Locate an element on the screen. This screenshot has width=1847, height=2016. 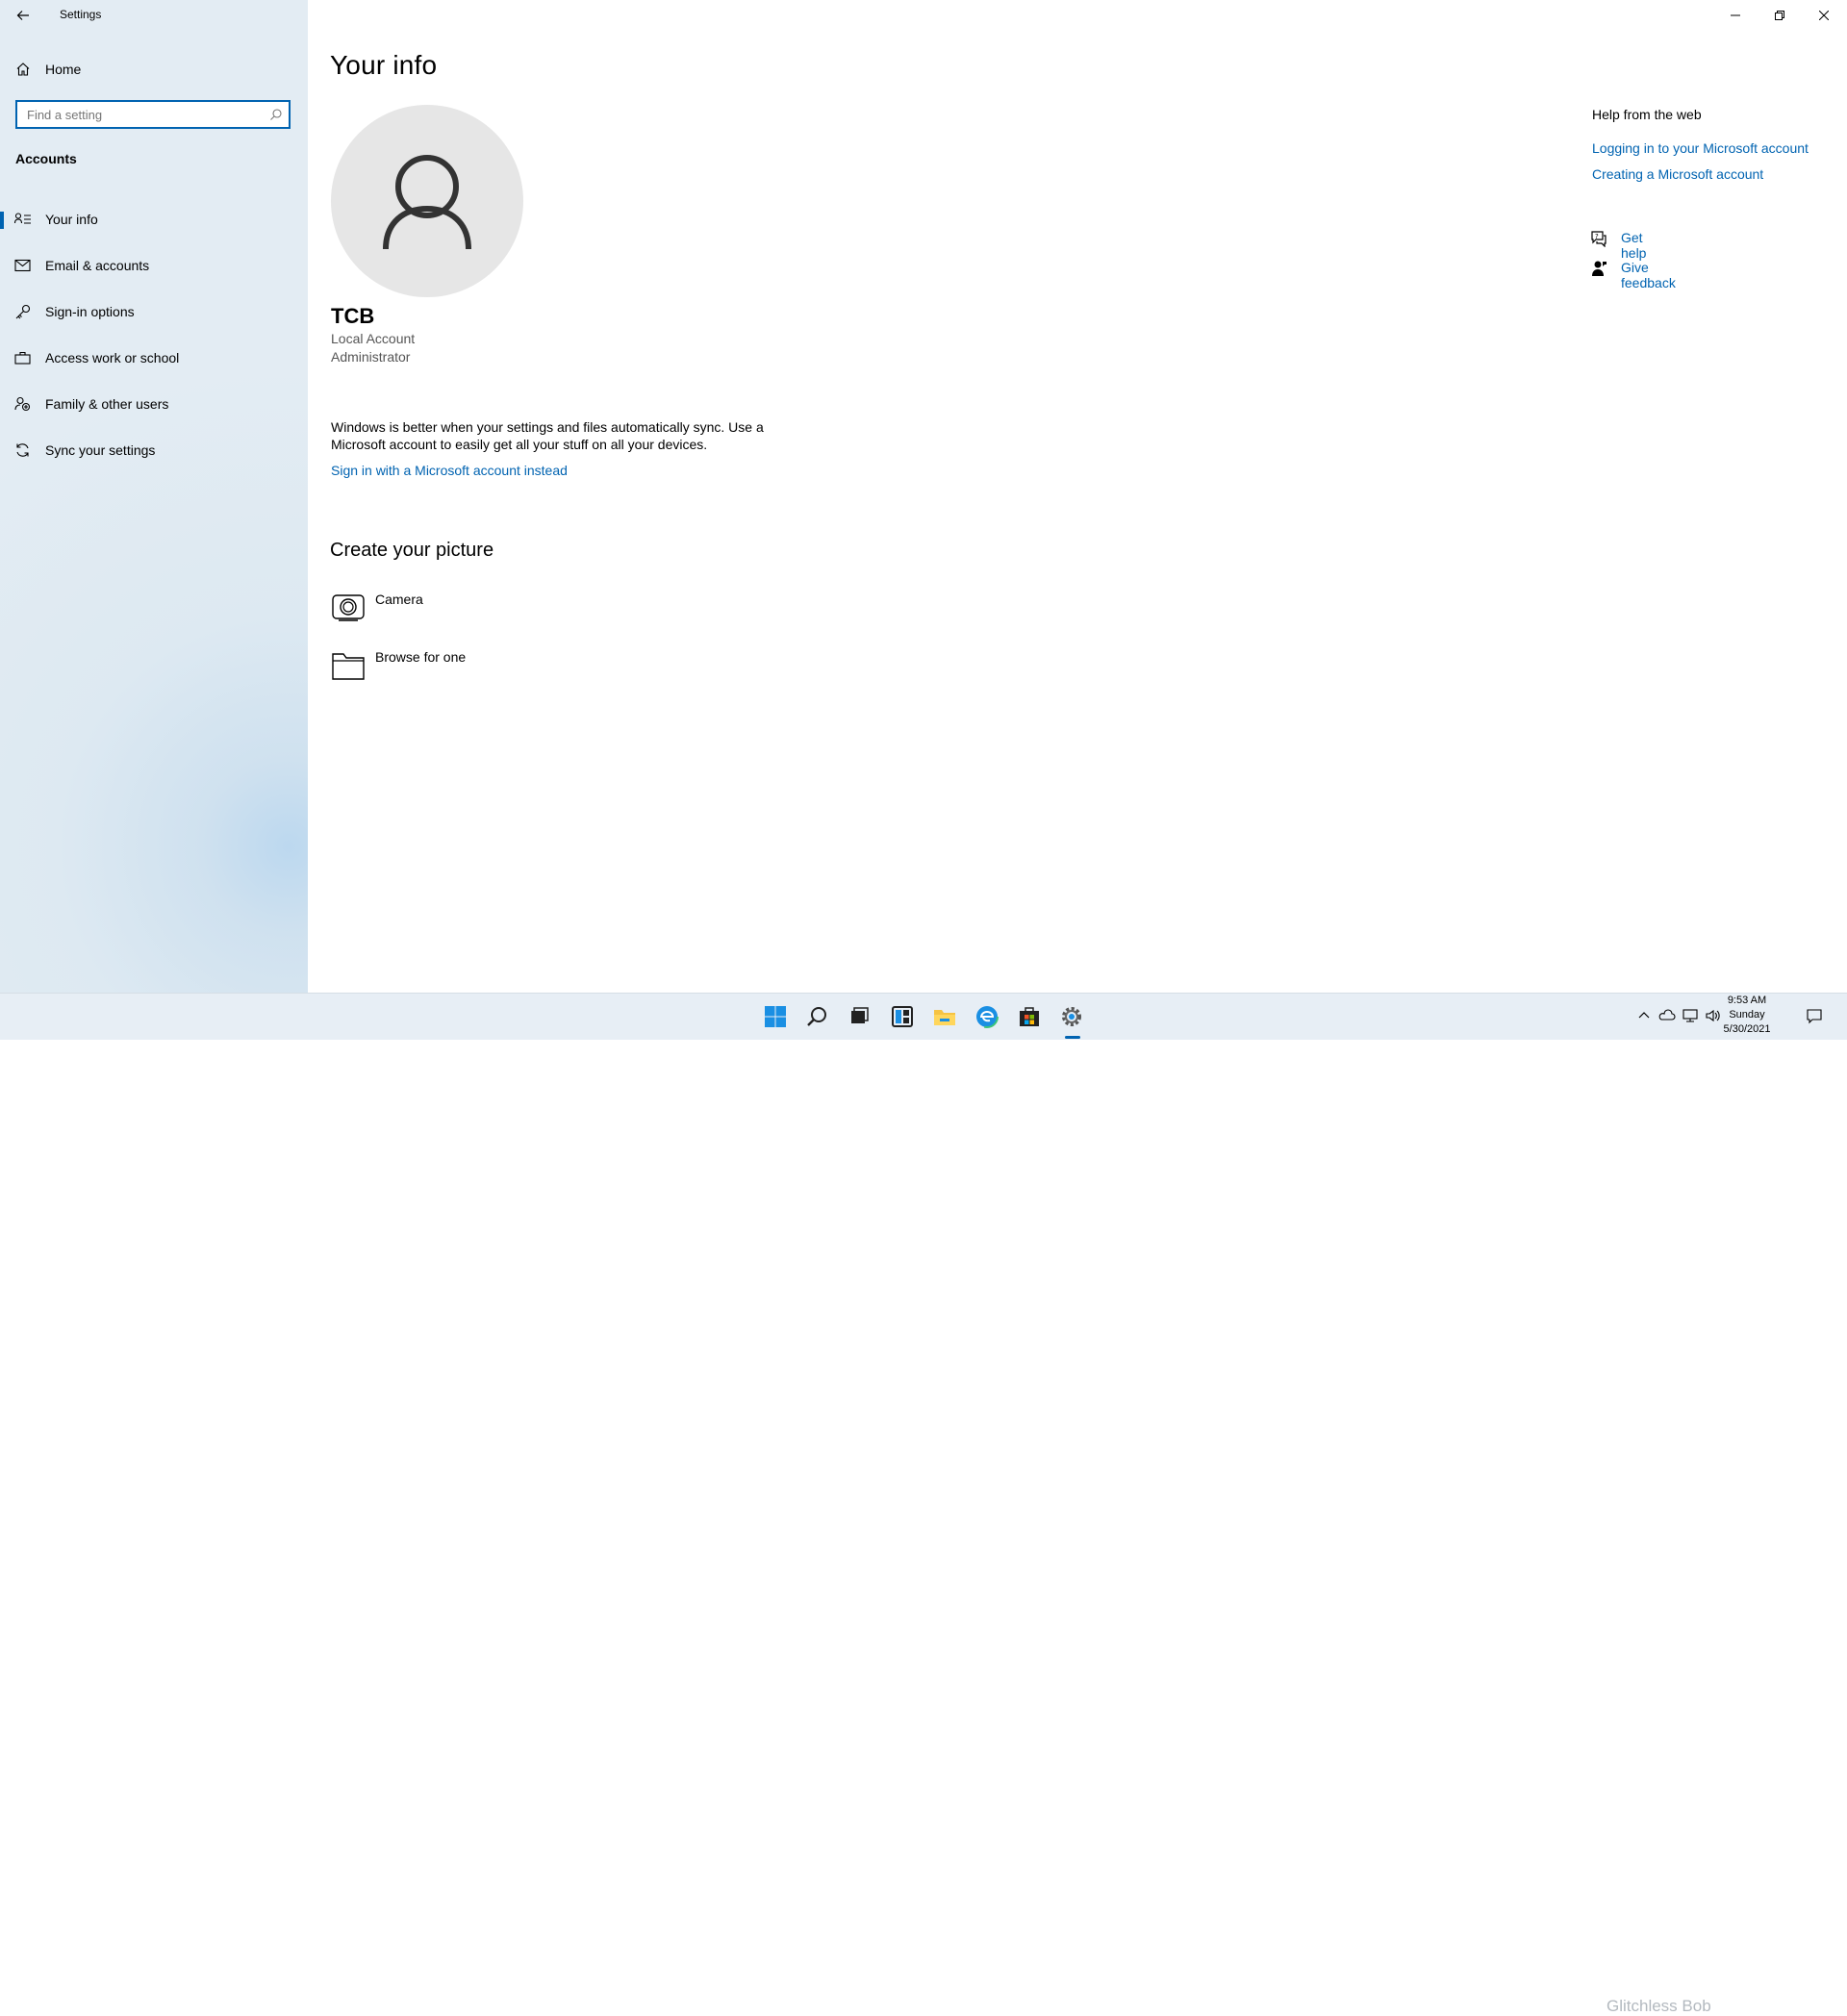
taskbar-widgets is located at coordinates (903, 1017).